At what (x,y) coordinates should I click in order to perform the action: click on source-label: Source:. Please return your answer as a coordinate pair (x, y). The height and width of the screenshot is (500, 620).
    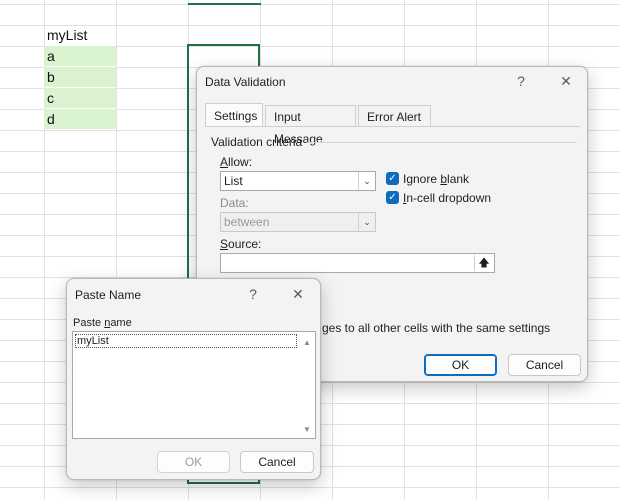
    Looking at the image, I should click on (241, 244).